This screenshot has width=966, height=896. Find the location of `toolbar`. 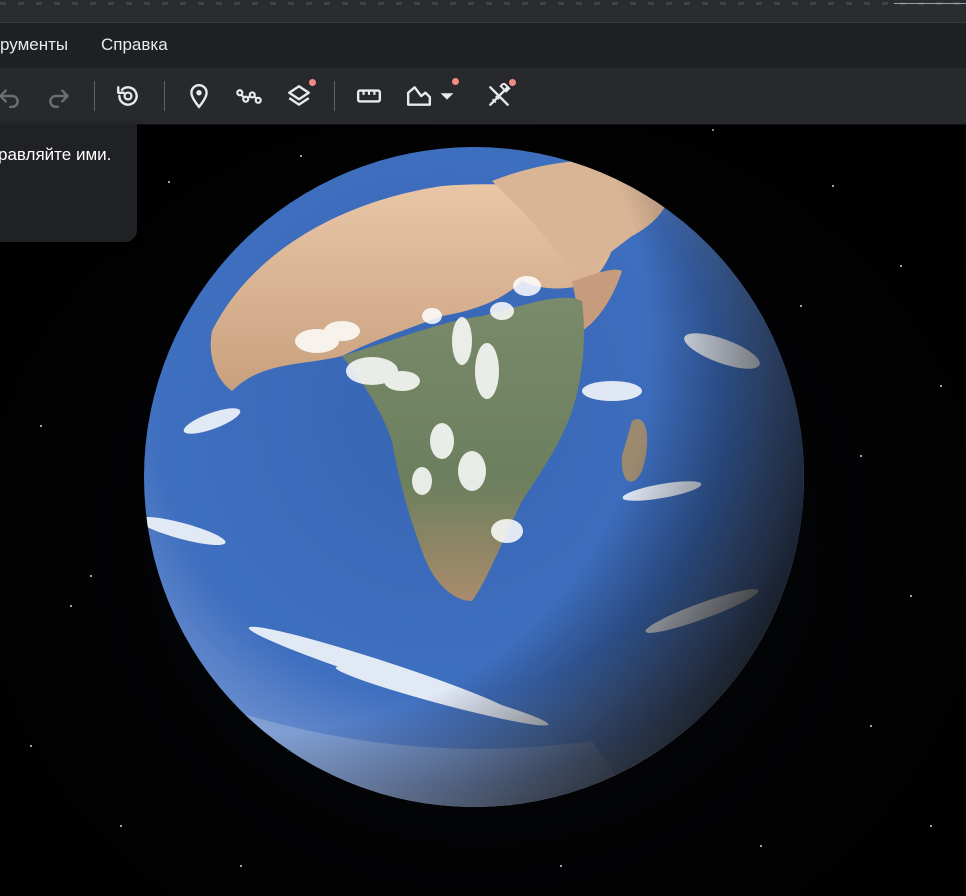

toolbar is located at coordinates (483, 96).